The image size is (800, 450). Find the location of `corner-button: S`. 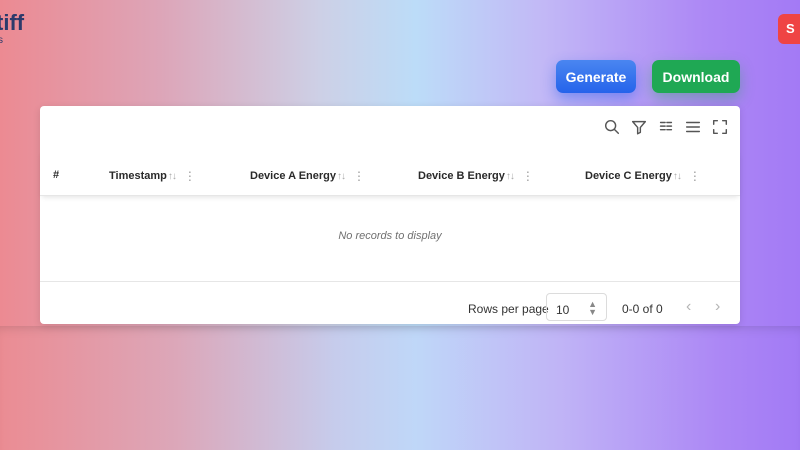

corner-button: S is located at coordinates (789, 29).